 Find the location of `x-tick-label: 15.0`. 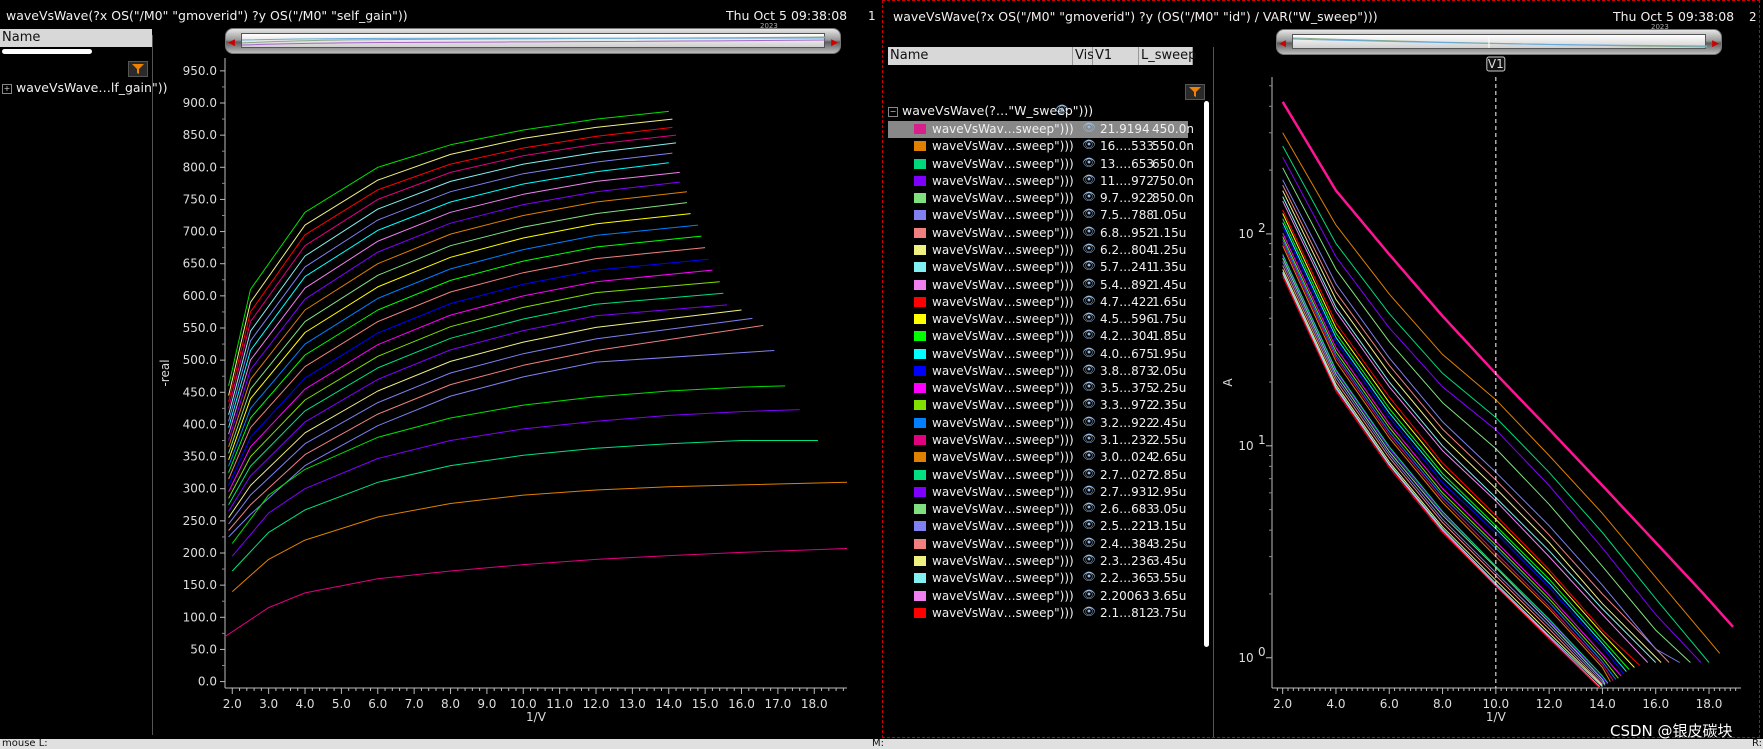

x-tick-label: 15.0 is located at coordinates (705, 704).